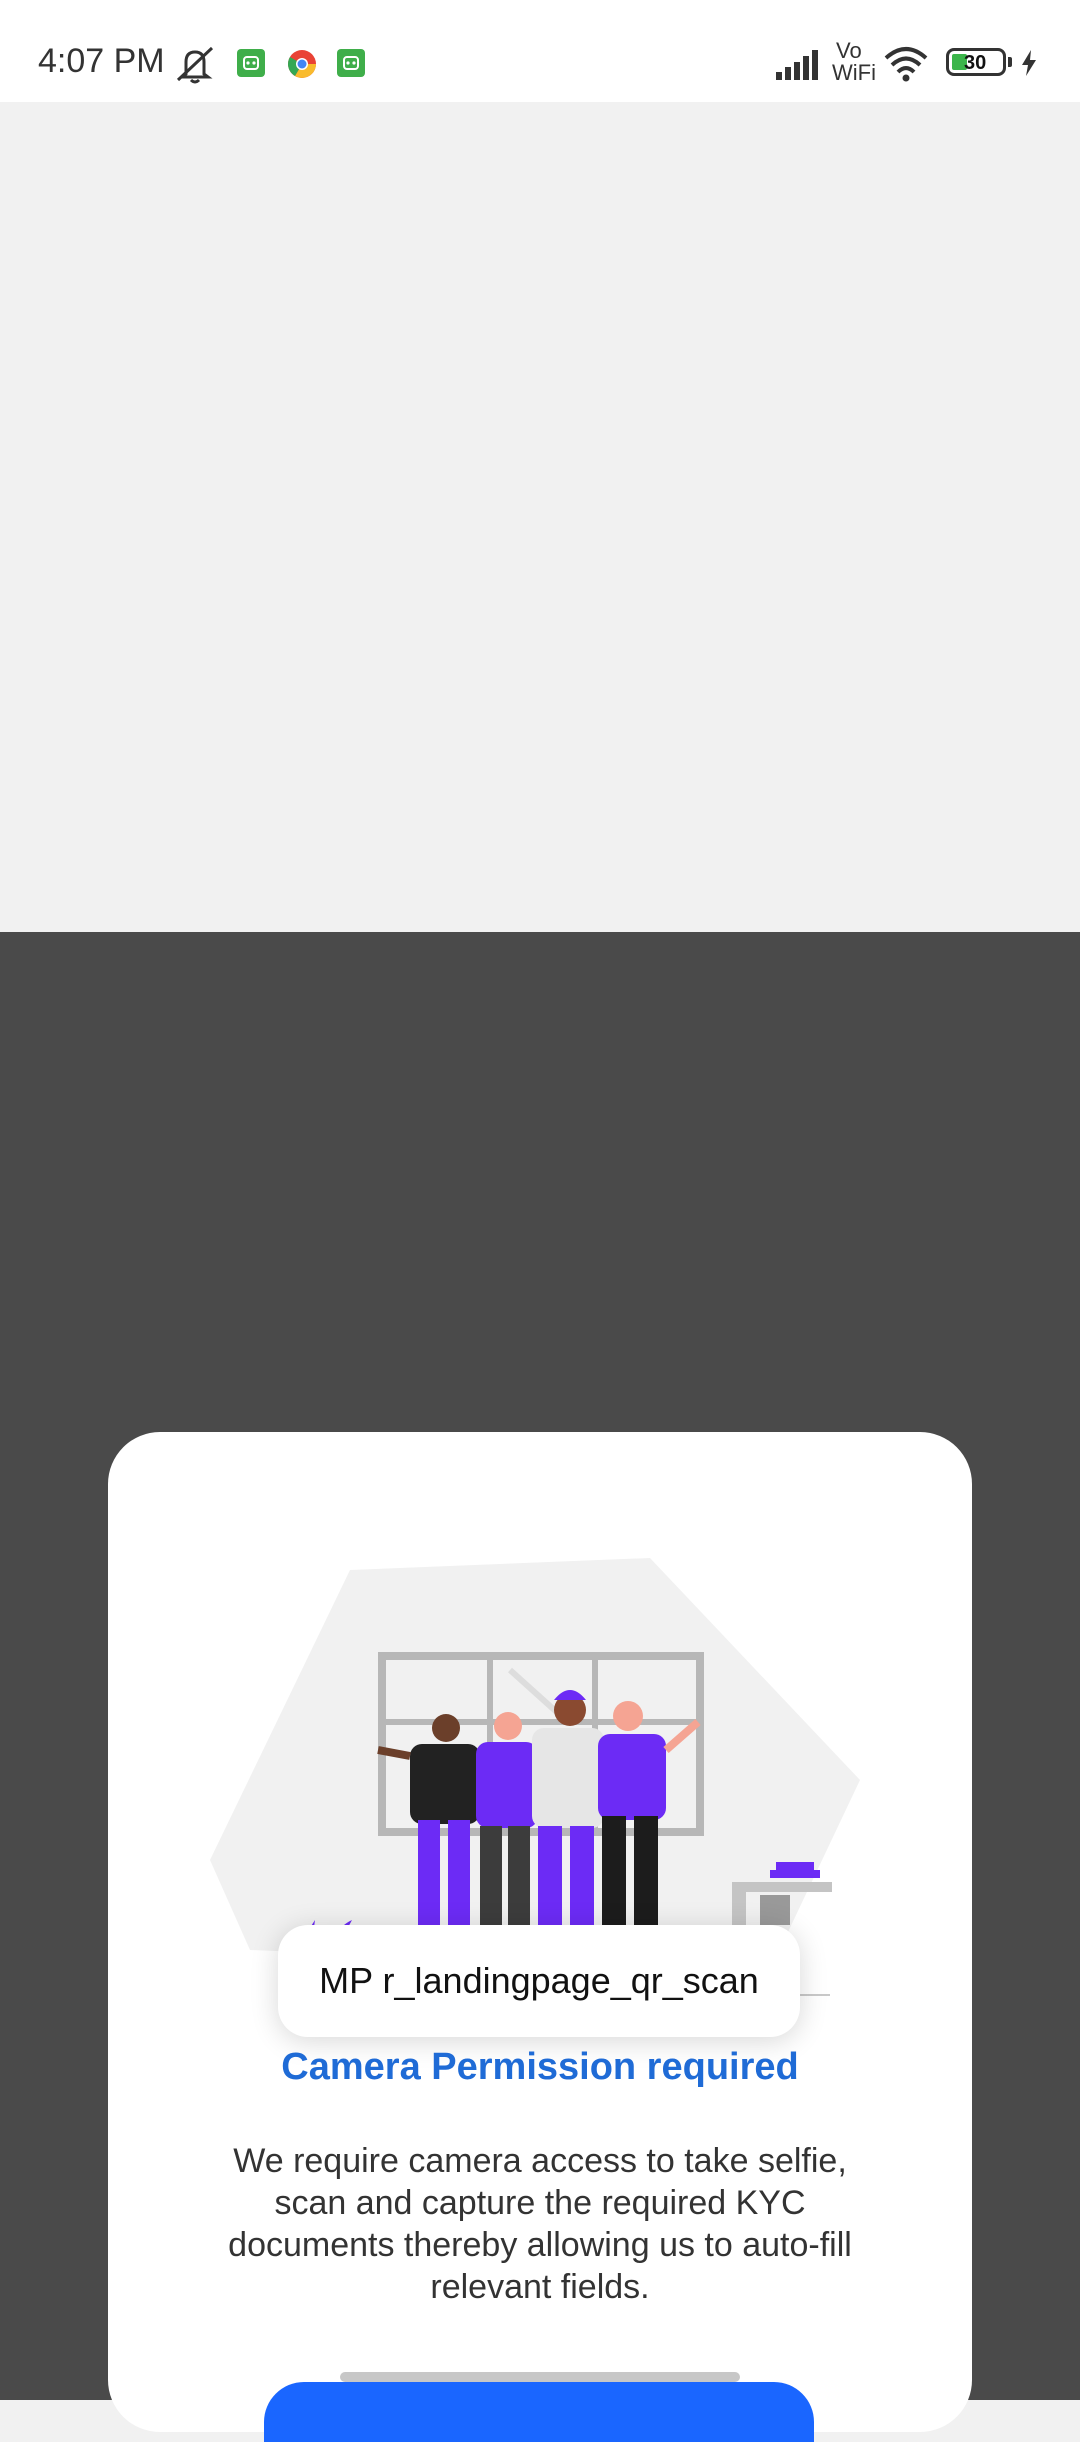 Image resolution: width=1080 pixels, height=2442 pixels. I want to click on vowifi-label: Vo WiFi, so click(854, 62).